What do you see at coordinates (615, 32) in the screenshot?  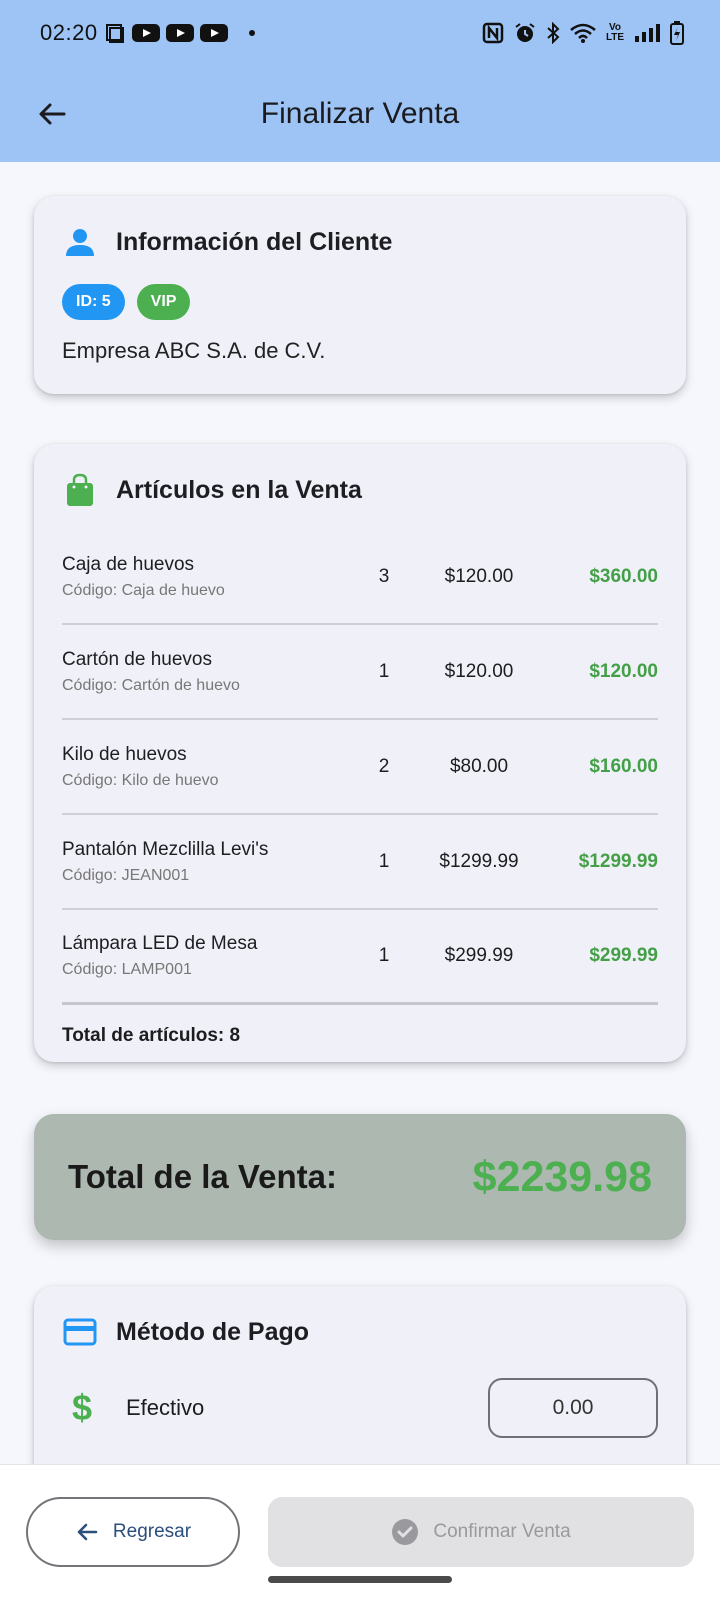 I see `volte-icon: Vo LTE` at bounding box center [615, 32].